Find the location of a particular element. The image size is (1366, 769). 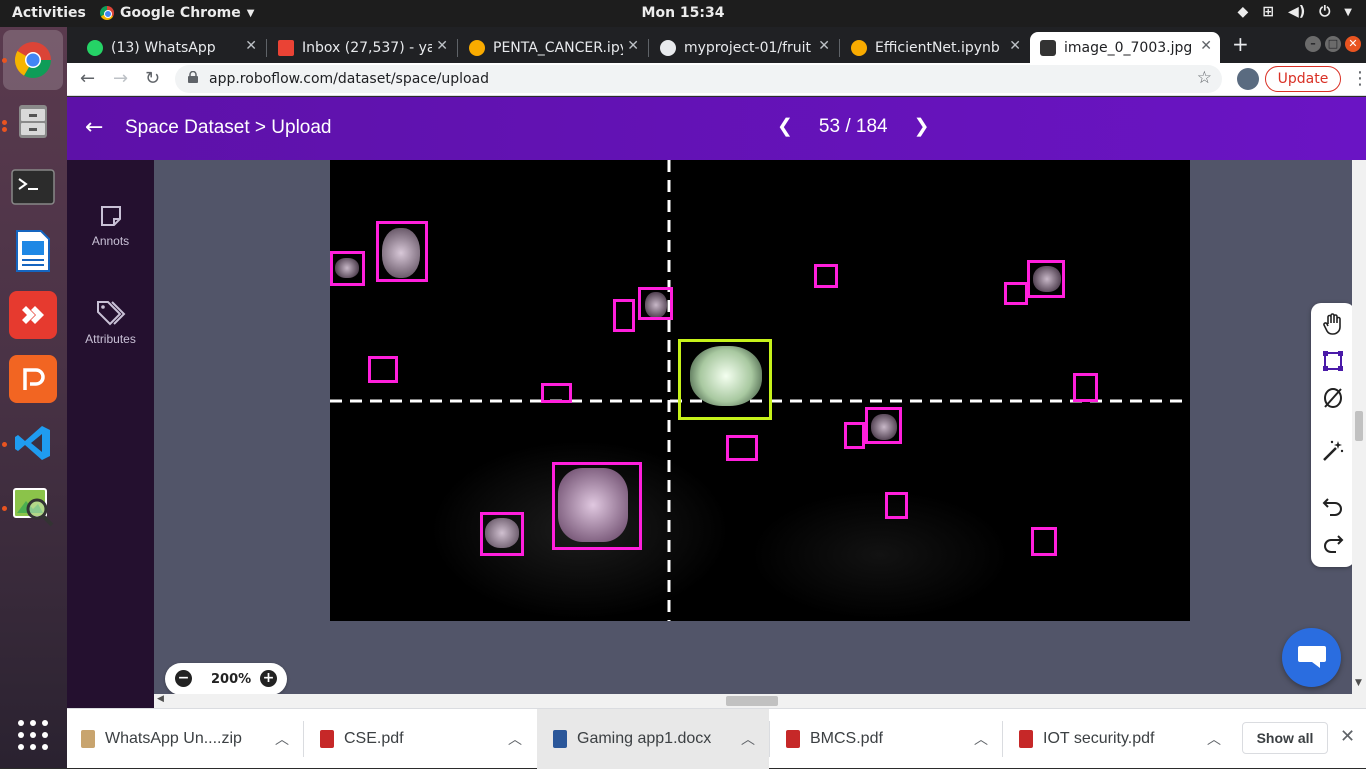

tab-efficientnet: EfficientNet.ipynb ✕ is located at coordinates (935, 47).